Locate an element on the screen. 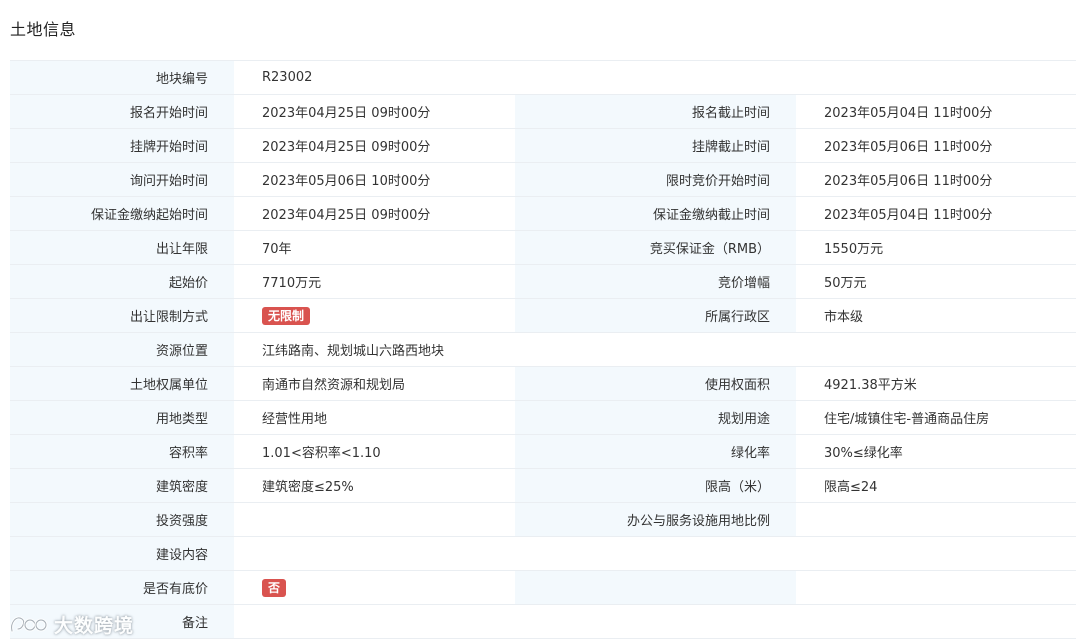  reg-start-value: 2023年04月25日 09时00分 is located at coordinates (374, 111).